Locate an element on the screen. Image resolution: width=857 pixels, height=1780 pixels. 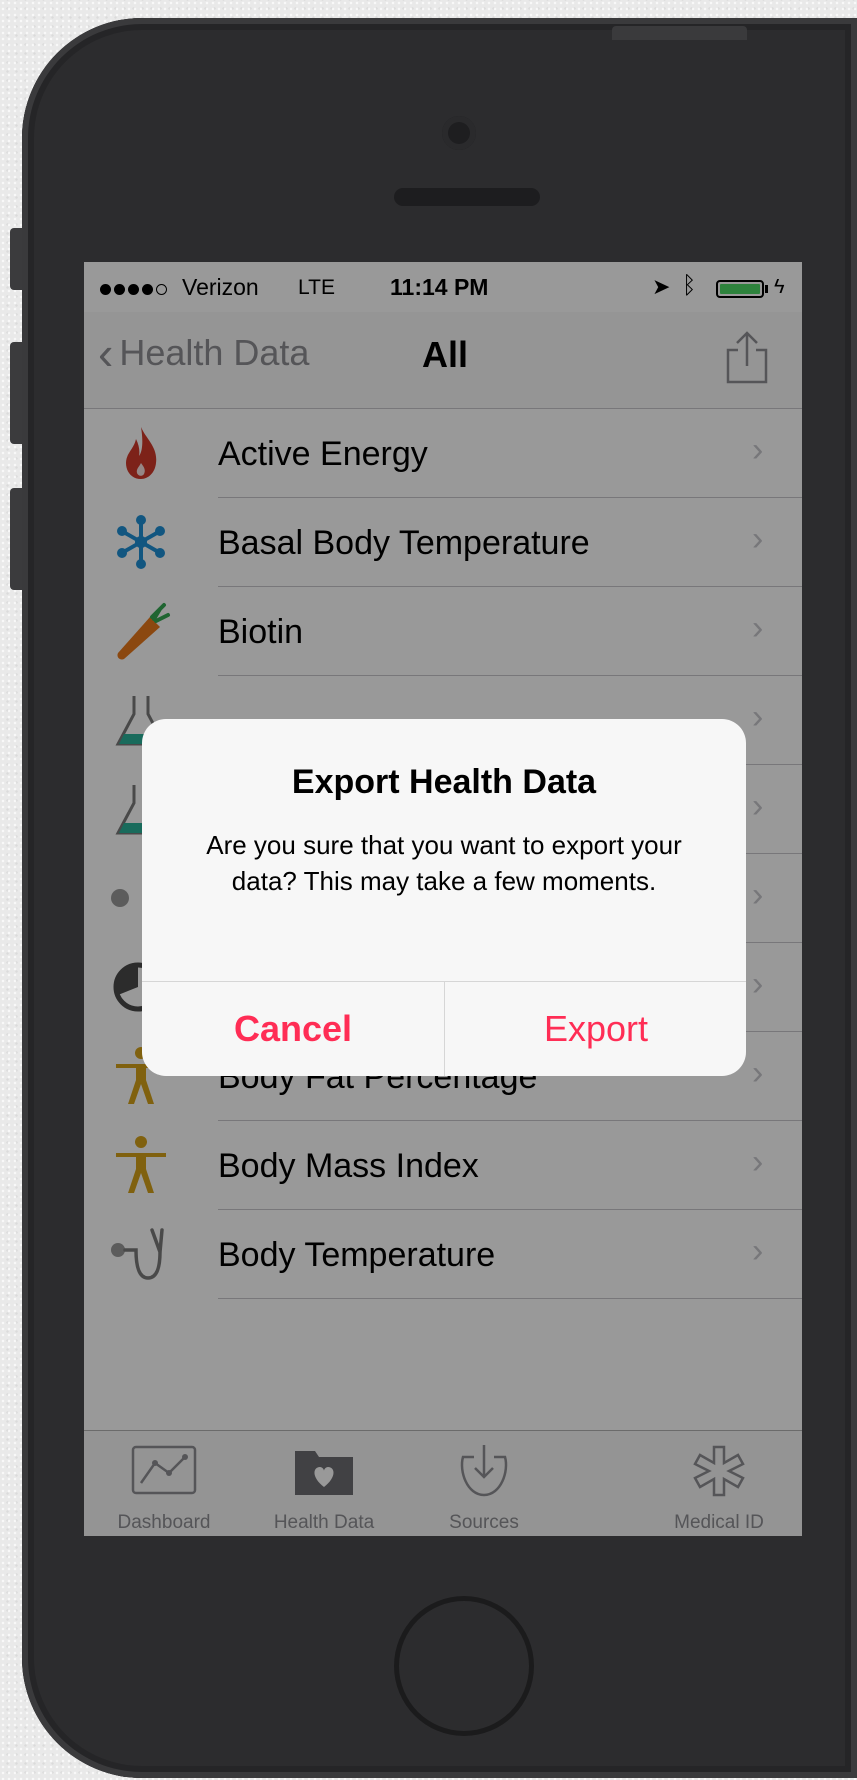
home-button is located at coordinates (464, 1666).